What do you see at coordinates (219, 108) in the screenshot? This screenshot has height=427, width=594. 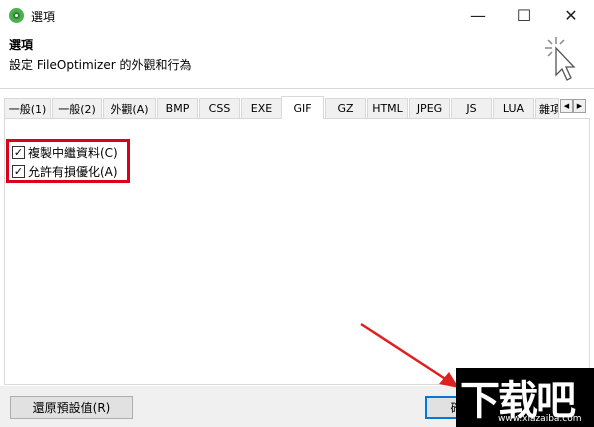 I see `tab-css: CSS` at bounding box center [219, 108].